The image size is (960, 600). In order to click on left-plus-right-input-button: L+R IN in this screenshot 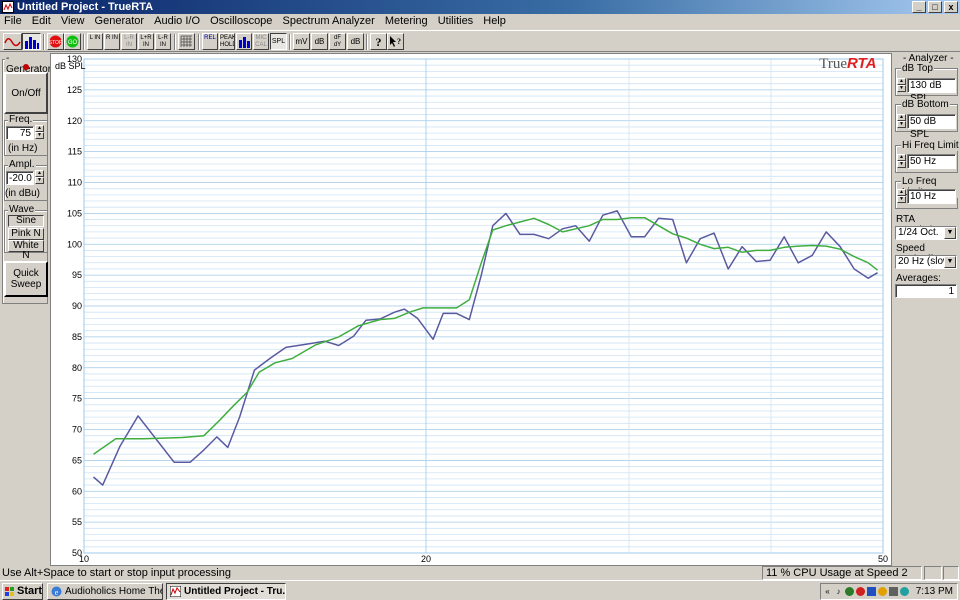, I will do `click(146, 41)`.